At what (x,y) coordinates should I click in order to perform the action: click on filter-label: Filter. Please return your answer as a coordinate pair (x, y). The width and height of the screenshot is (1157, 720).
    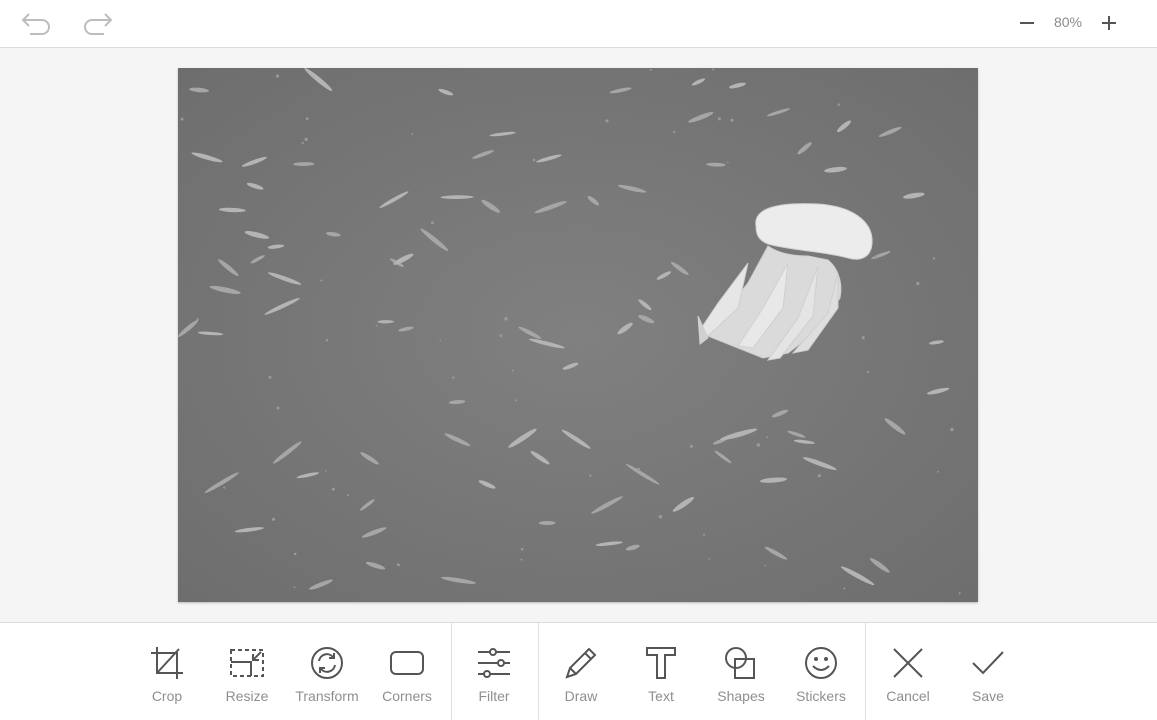
    Looking at the image, I should click on (494, 696).